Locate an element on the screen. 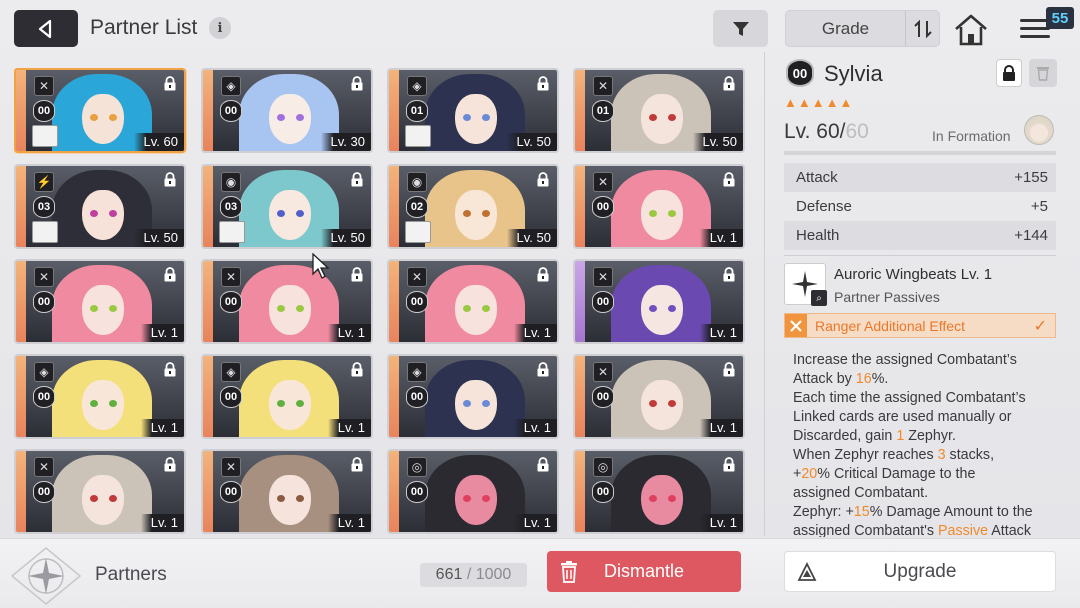 The height and width of the screenshot is (608, 1080). zoom-icon: ⌕ is located at coordinates (819, 298).